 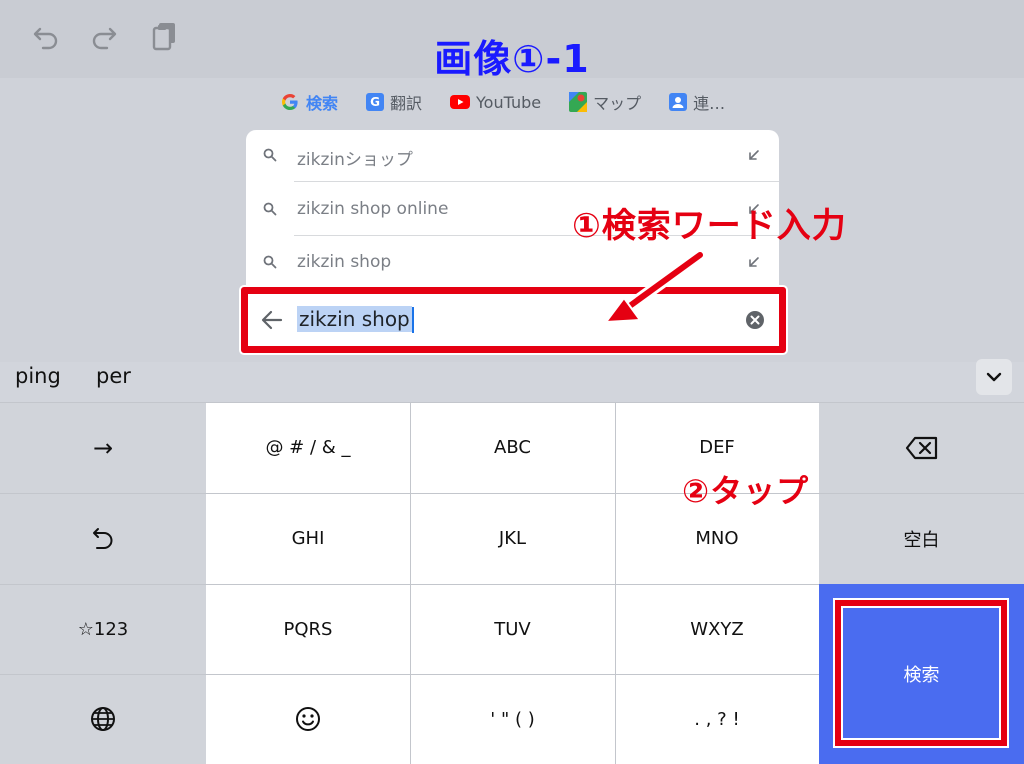 What do you see at coordinates (746, 491) in the screenshot?
I see `annotation-step2: ②タップ` at bounding box center [746, 491].